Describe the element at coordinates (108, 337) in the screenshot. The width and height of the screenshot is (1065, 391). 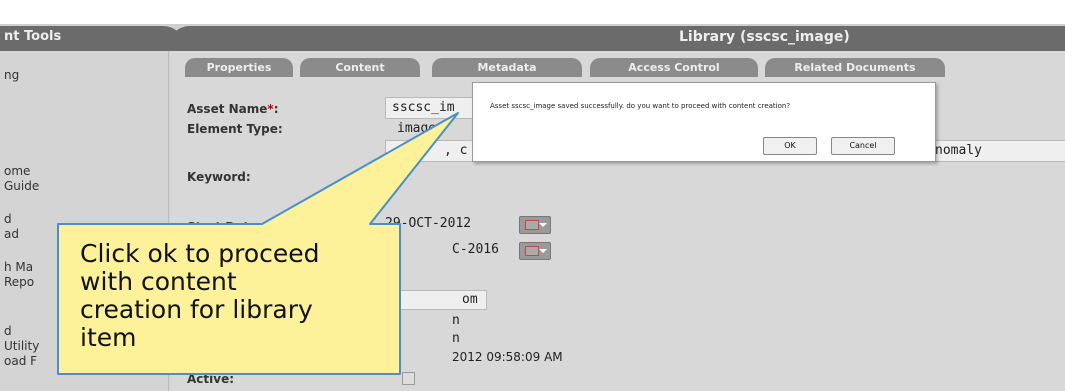
I see `callout-line: item` at that location.